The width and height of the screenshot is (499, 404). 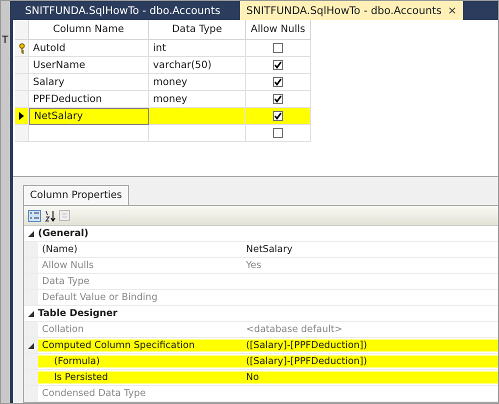 I want to click on categorized-icon, so click(x=34, y=216).